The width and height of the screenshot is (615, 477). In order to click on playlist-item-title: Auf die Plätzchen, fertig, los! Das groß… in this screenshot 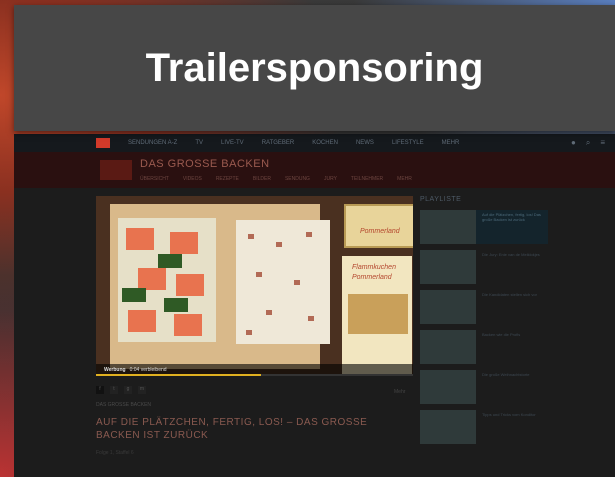, I will do `click(511, 217)`.